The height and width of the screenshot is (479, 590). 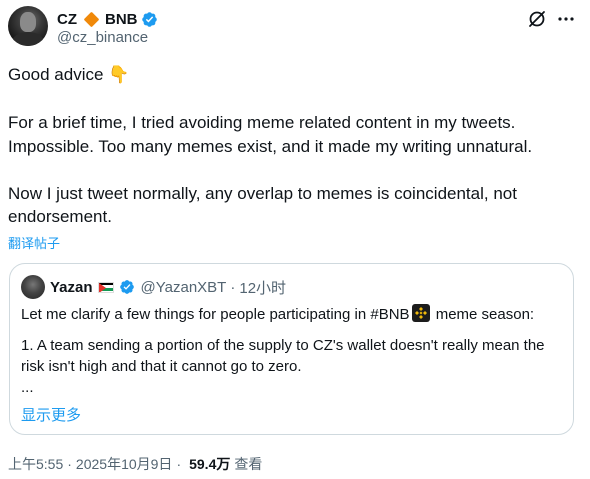 I want to click on quote-display-name: Yazan, so click(x=71, y=287).